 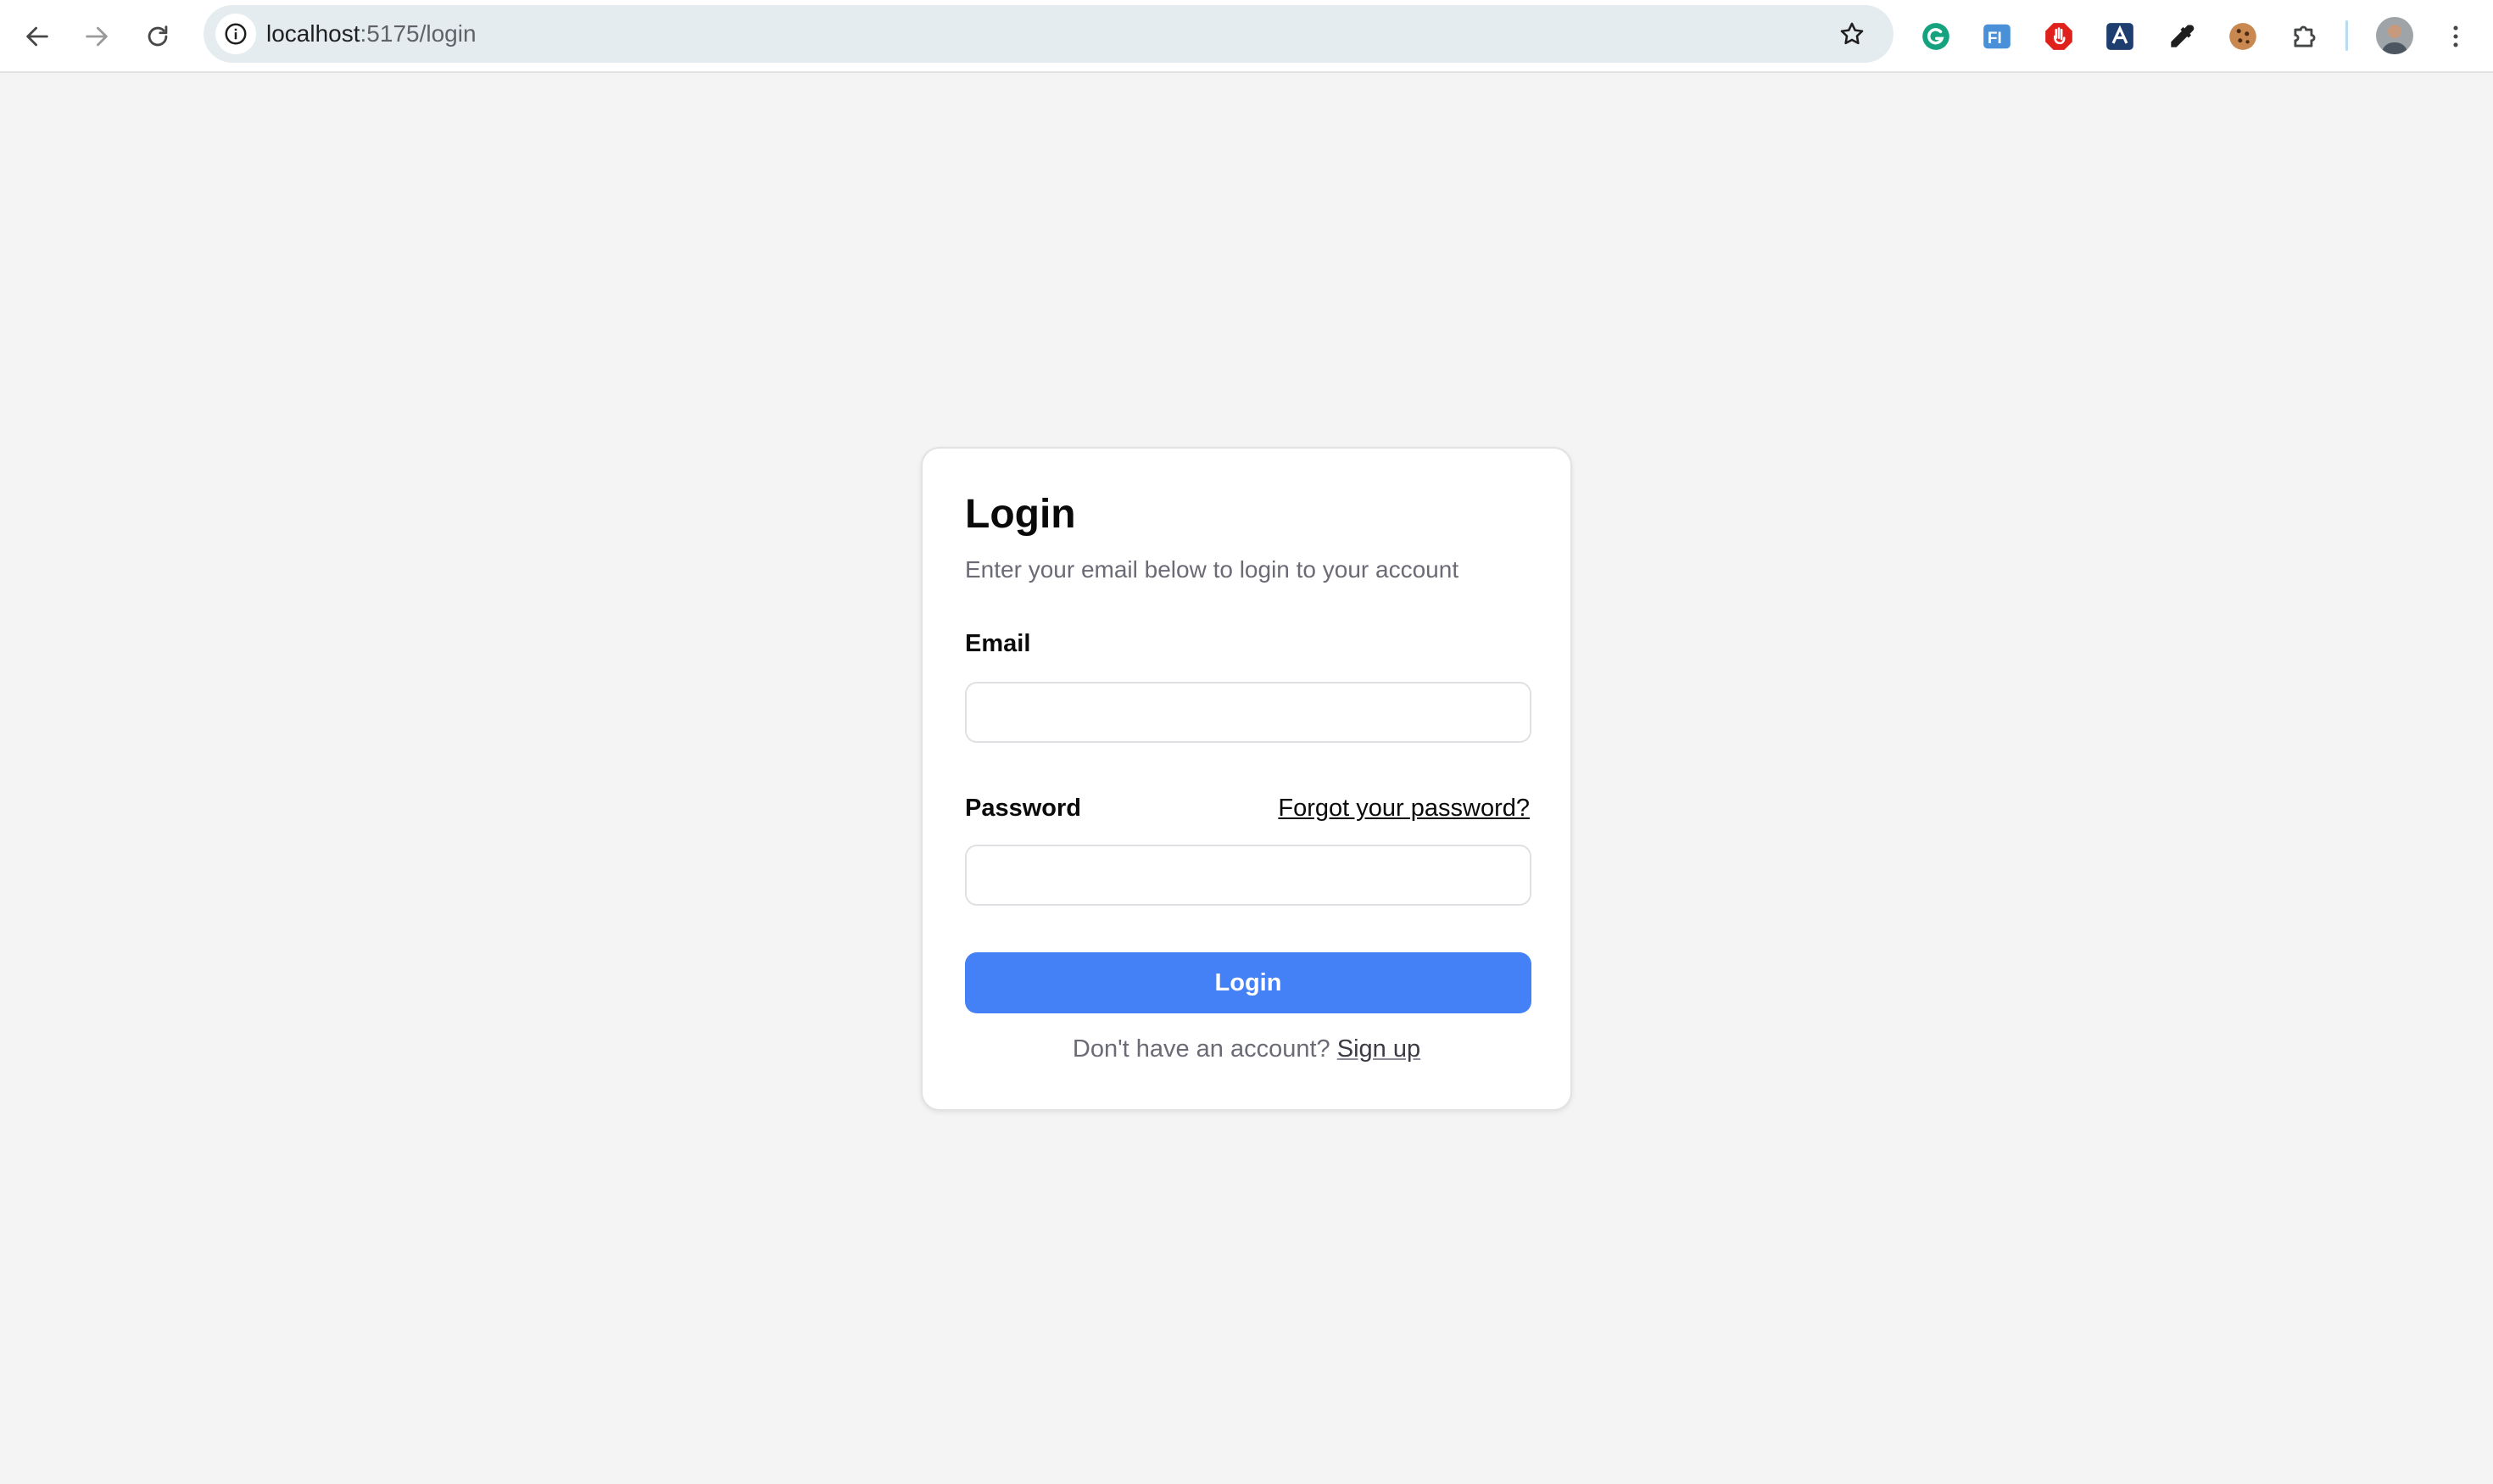 I want to click on grammarly-extension, so click(x=1936, y=36).